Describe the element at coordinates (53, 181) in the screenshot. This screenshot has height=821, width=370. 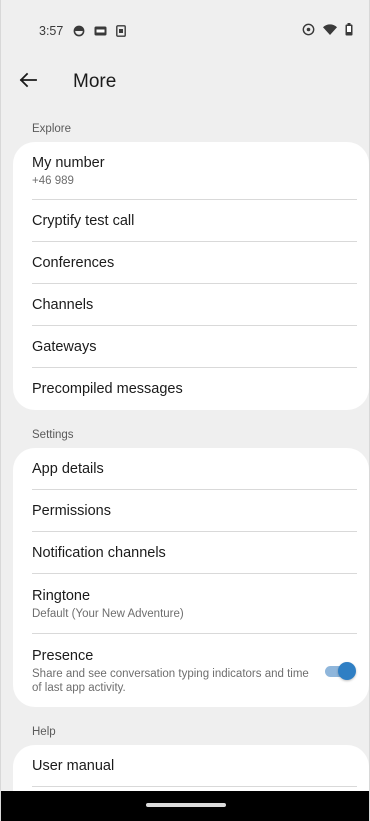
I see `list-item-subtitle: +46 989` at that location.